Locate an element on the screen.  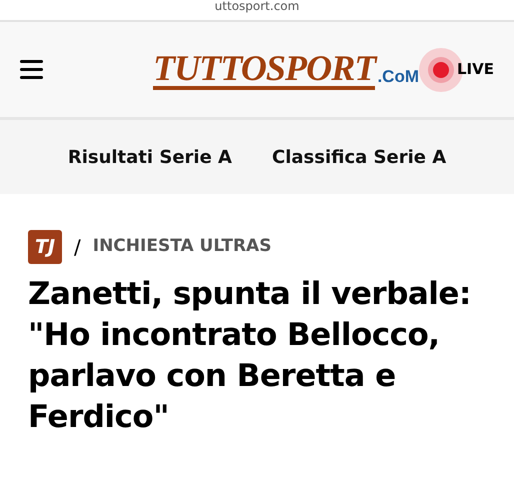
address-url: uttosport.com is located at coordinates (257, 6).